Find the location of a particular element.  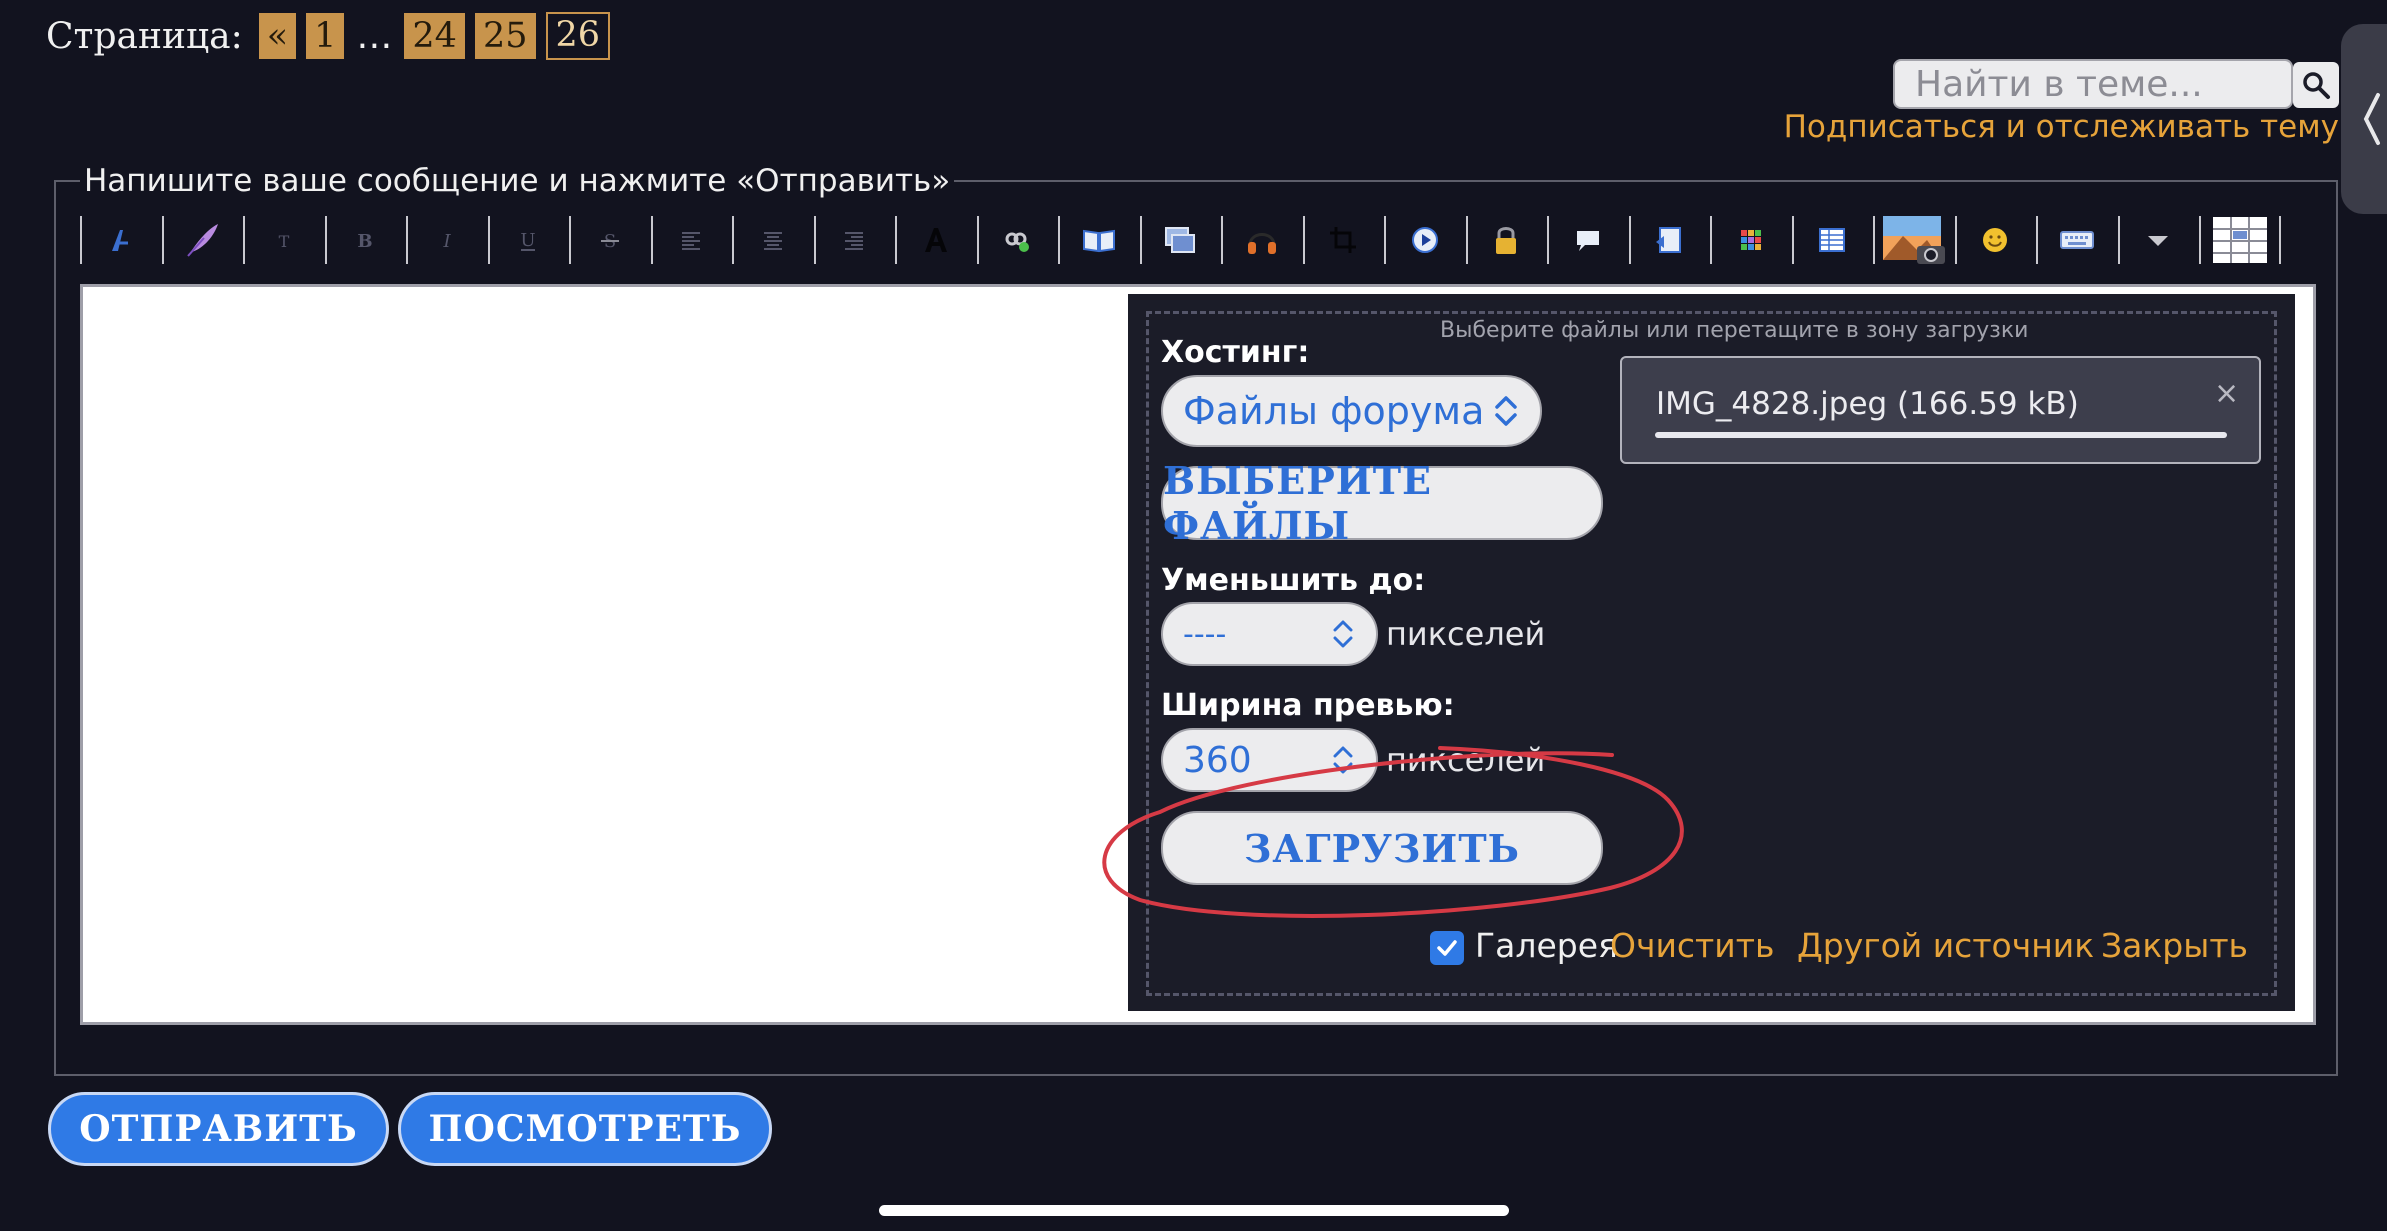

toolbar-text-size: T is located at coordinates (284, 240).